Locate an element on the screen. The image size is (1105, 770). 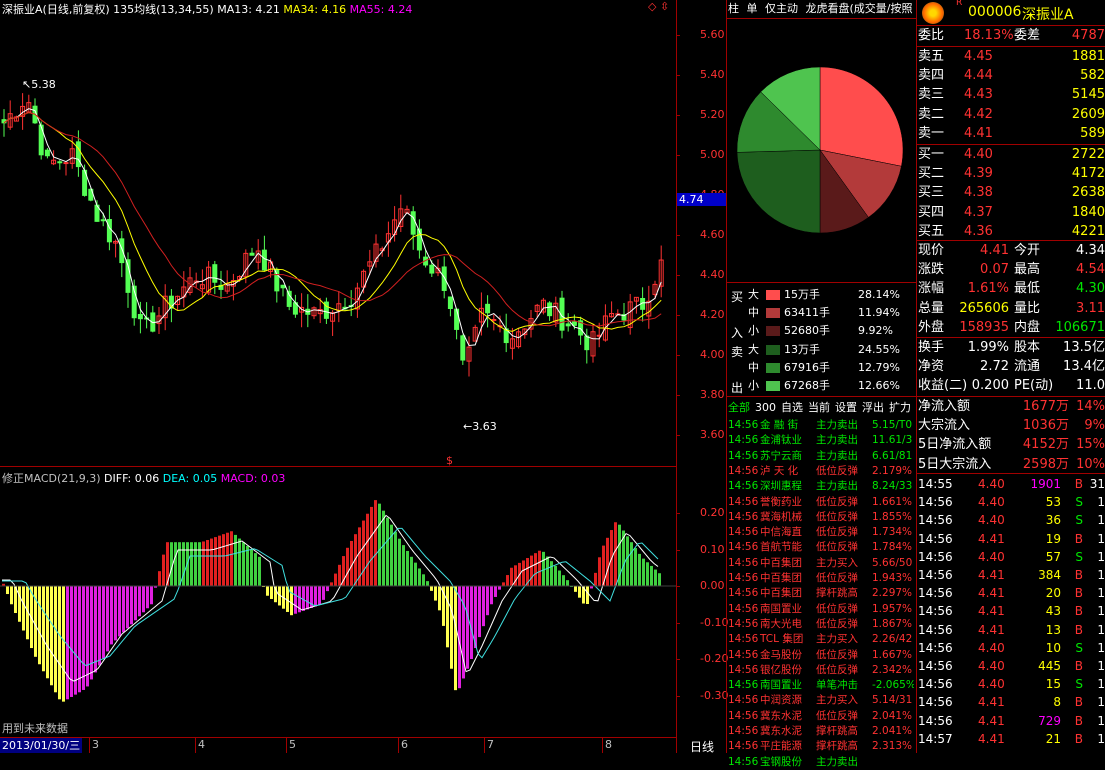
signal-value: 1.667% is located at coordinates (892, 654).